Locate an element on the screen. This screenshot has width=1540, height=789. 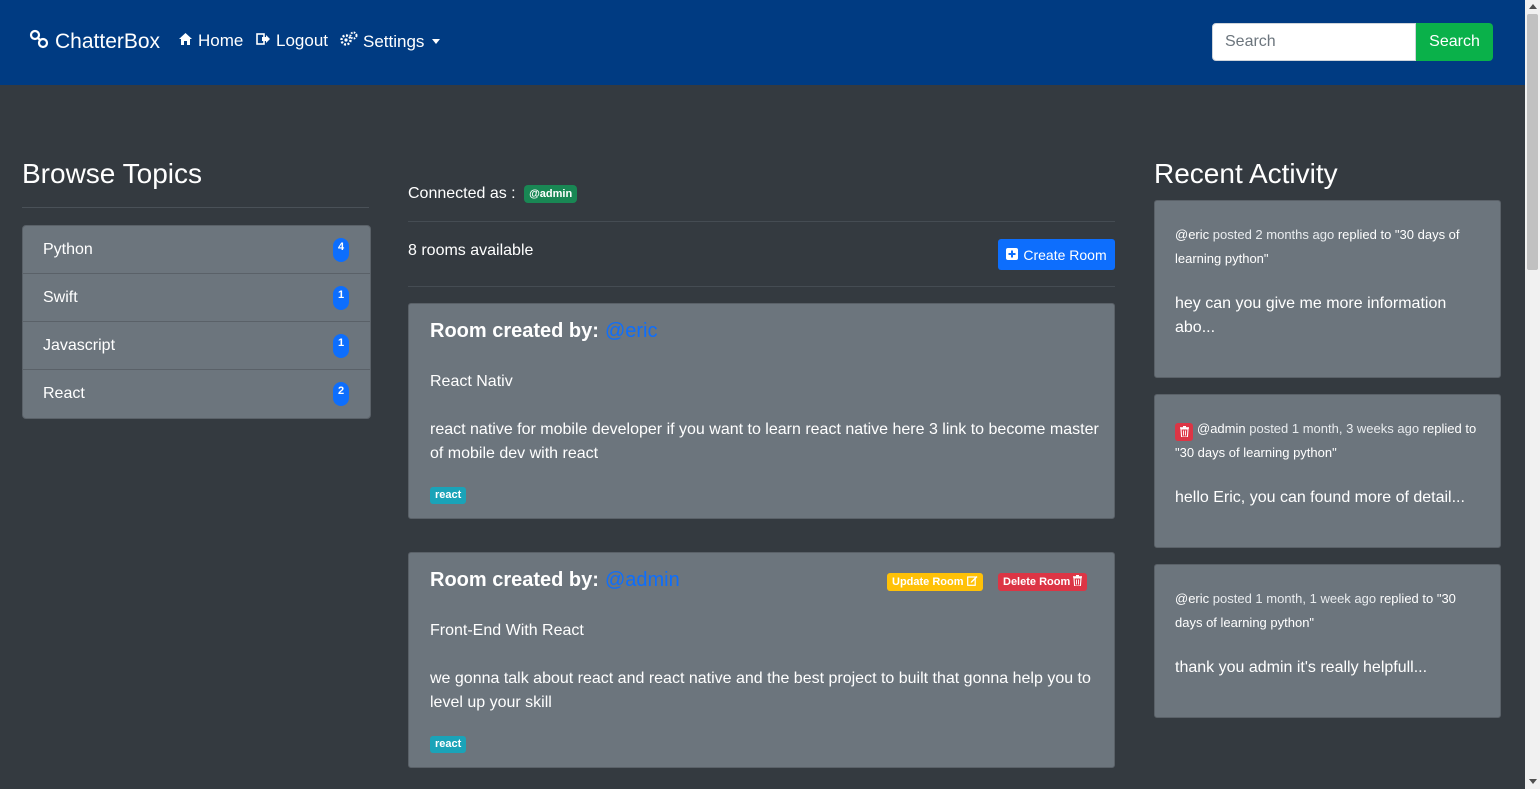
activity-user-link: @admin is located at coordinates (1221, 428).